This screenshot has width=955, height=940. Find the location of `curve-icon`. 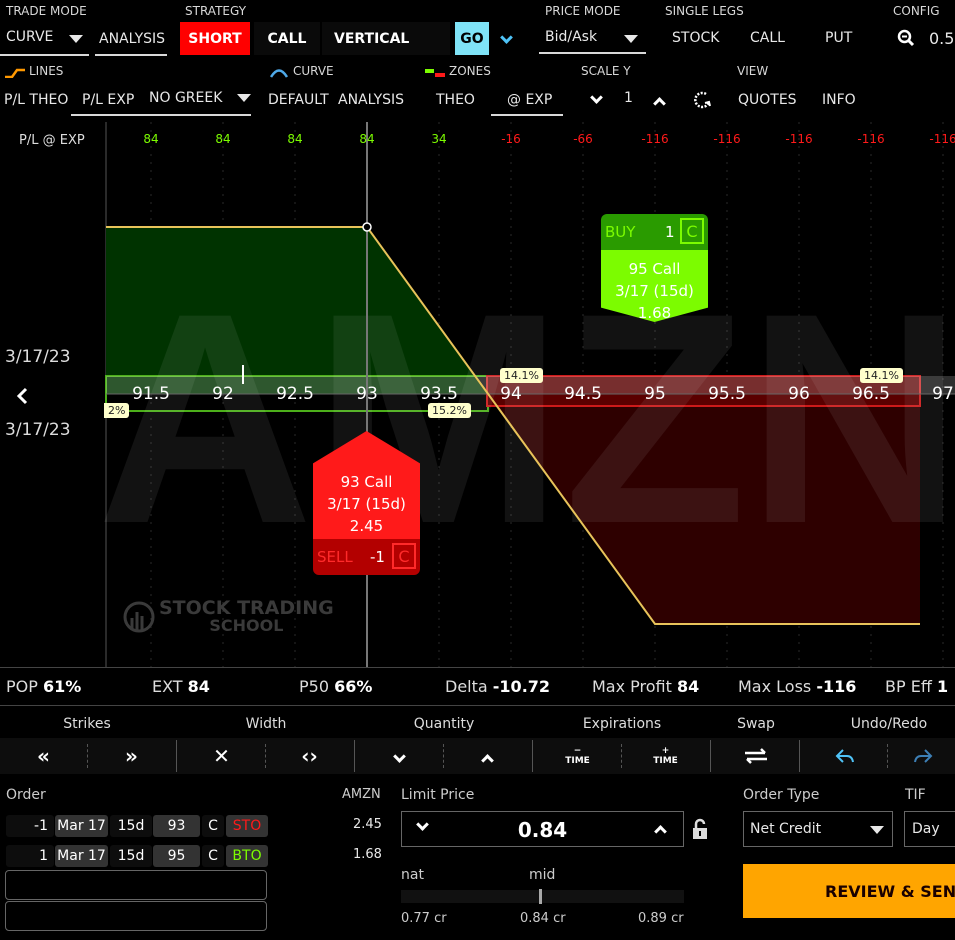

curve-icon is located at coordinates (279, 74).